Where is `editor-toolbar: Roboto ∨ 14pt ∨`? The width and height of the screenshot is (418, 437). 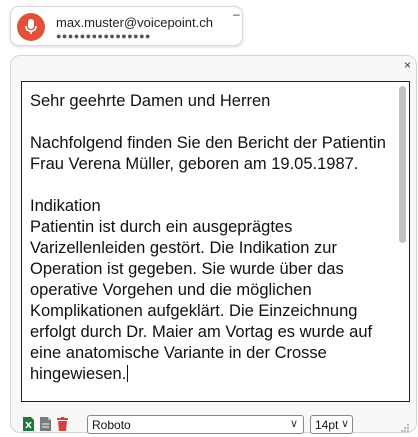 editor-toolbar: Roboto ∨ 14pt ∨ is located at coordinates (218, 426).